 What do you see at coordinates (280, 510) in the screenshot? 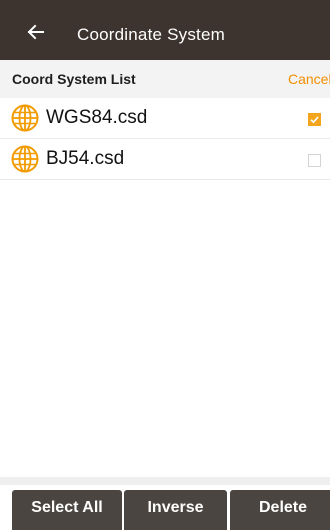
I see `delete-button: Delete` at bounding box center [280, 510].